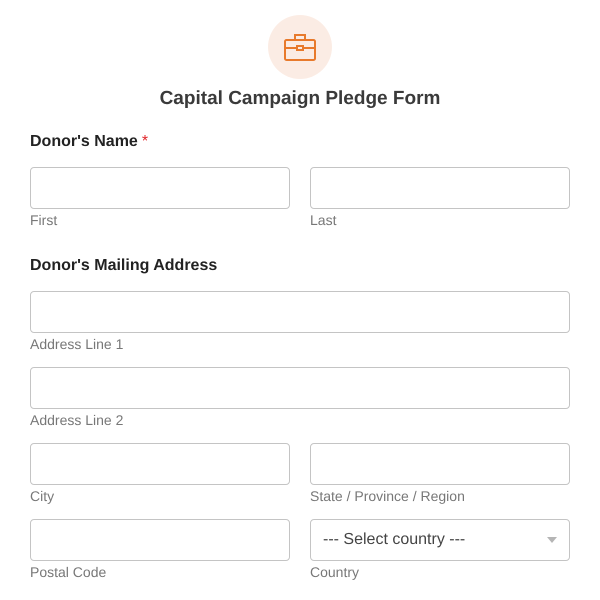 The height and width of the screenshot is (600, 600). I want to click on country-select: --- Select country ---, so click(440, 540).